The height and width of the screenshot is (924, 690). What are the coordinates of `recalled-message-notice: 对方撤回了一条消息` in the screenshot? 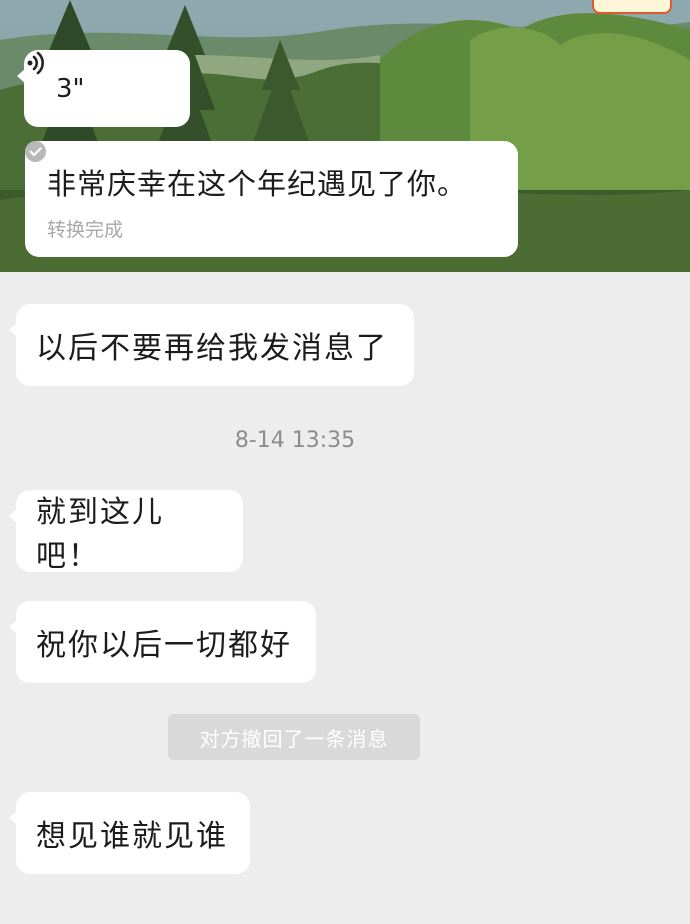 It's located at (294, 737).